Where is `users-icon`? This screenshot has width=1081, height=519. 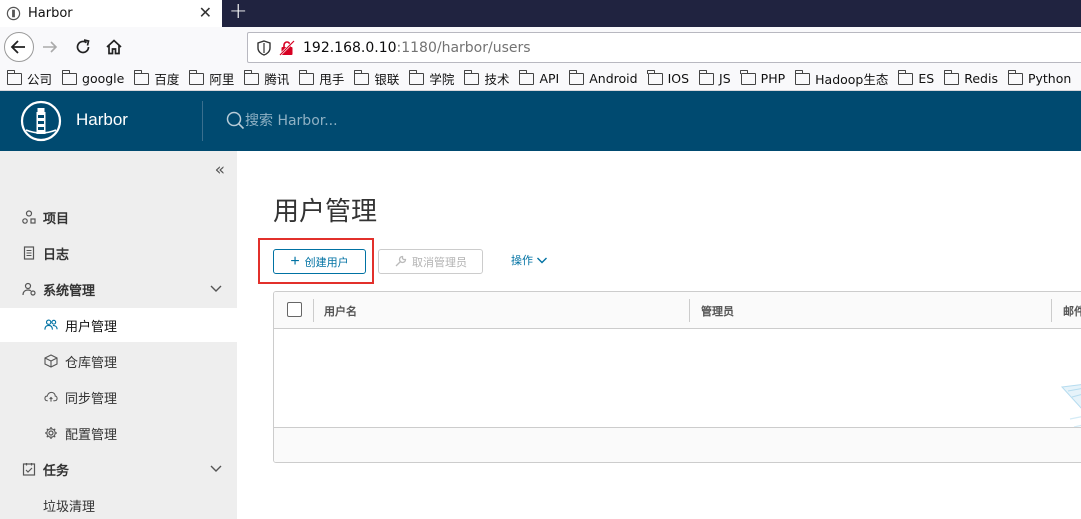 users-icon is located at coordinates (51, 325).